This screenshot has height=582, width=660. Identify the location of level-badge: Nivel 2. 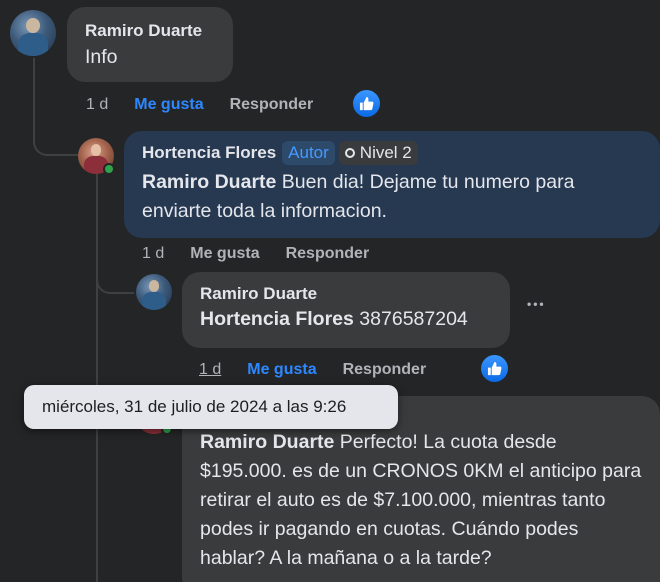
(378, 153).